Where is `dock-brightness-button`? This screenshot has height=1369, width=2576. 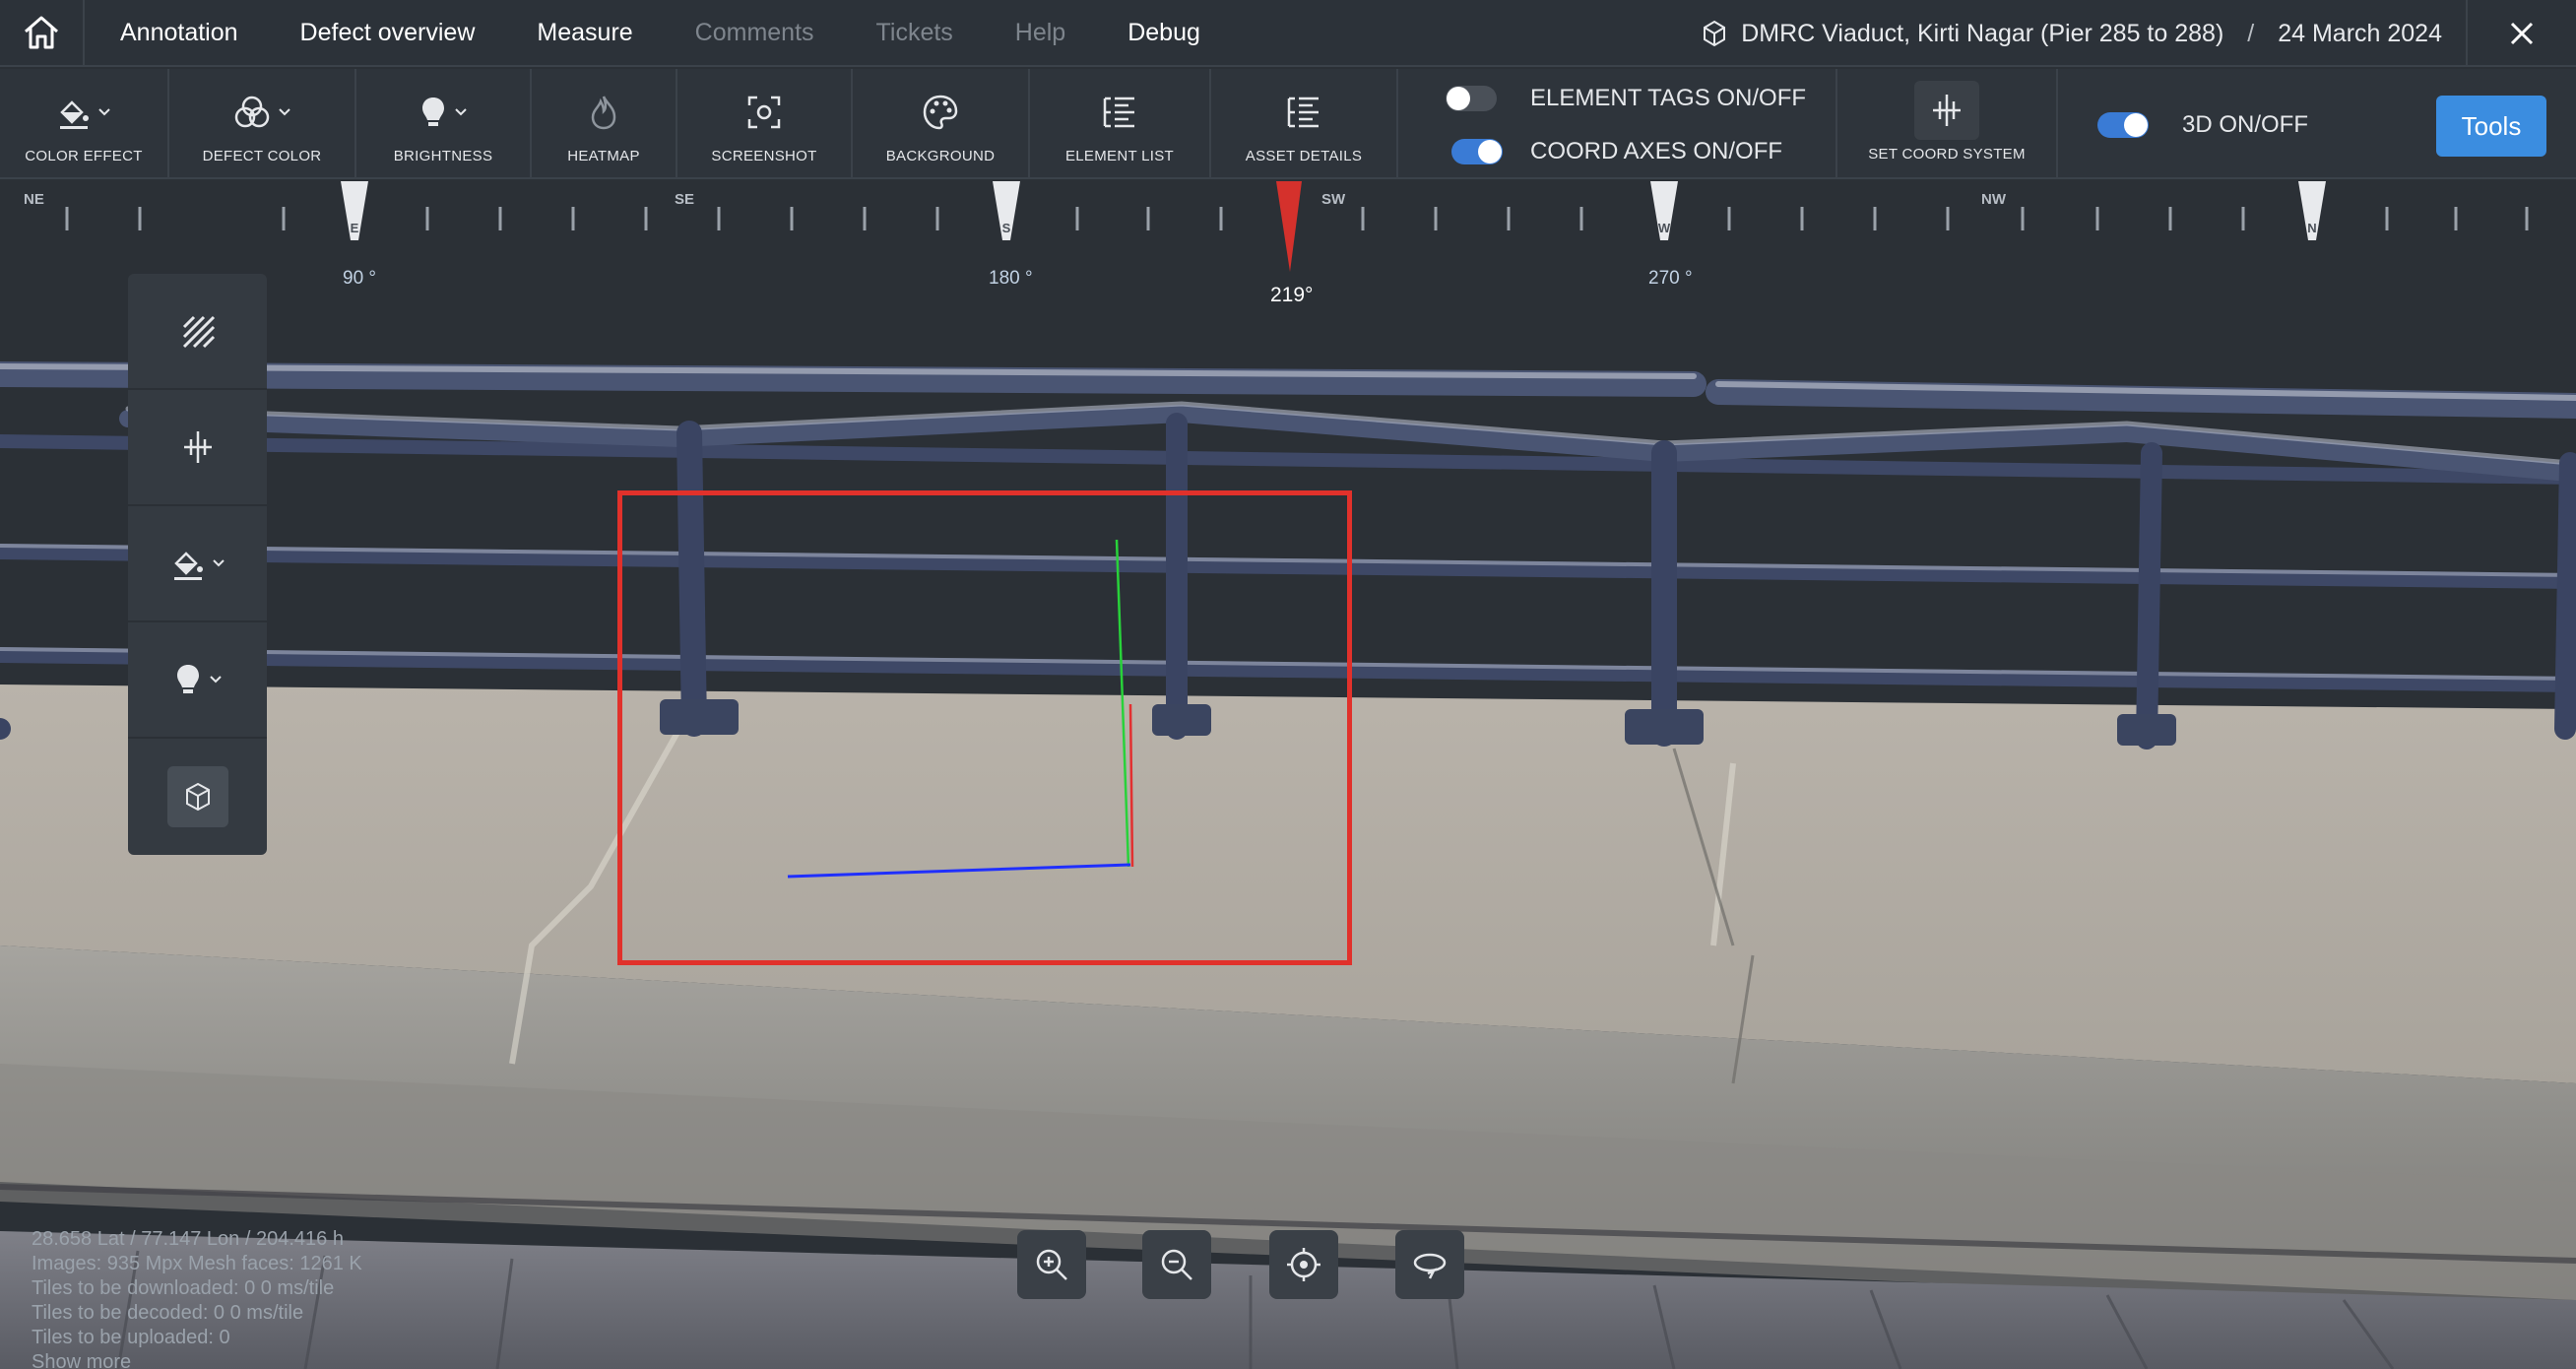
dock-brightness-button is located at coordinates (197, 680).